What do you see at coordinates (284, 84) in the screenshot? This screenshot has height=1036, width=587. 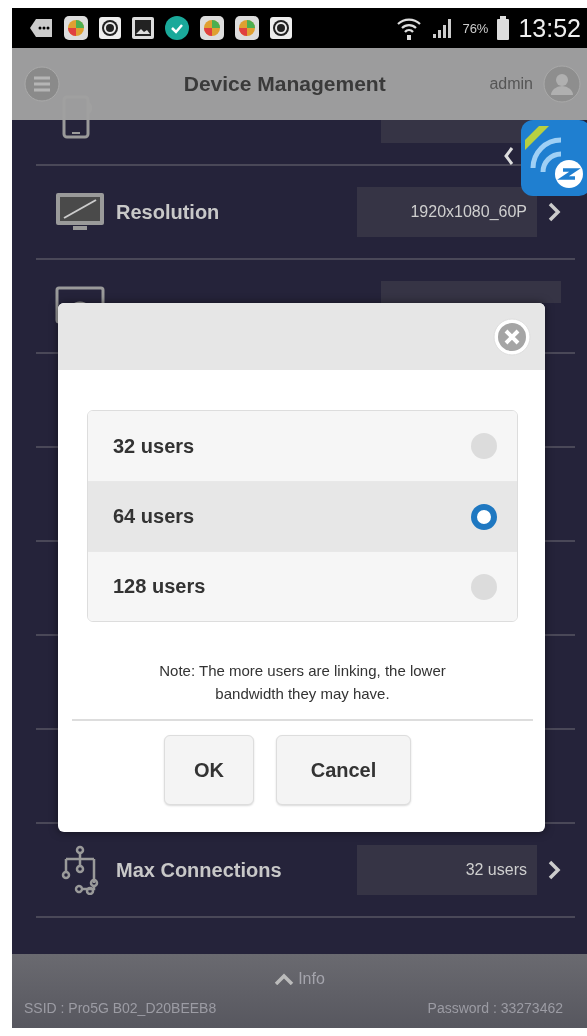 I see `page-title: Device Management` at bounding box center [284, 84].